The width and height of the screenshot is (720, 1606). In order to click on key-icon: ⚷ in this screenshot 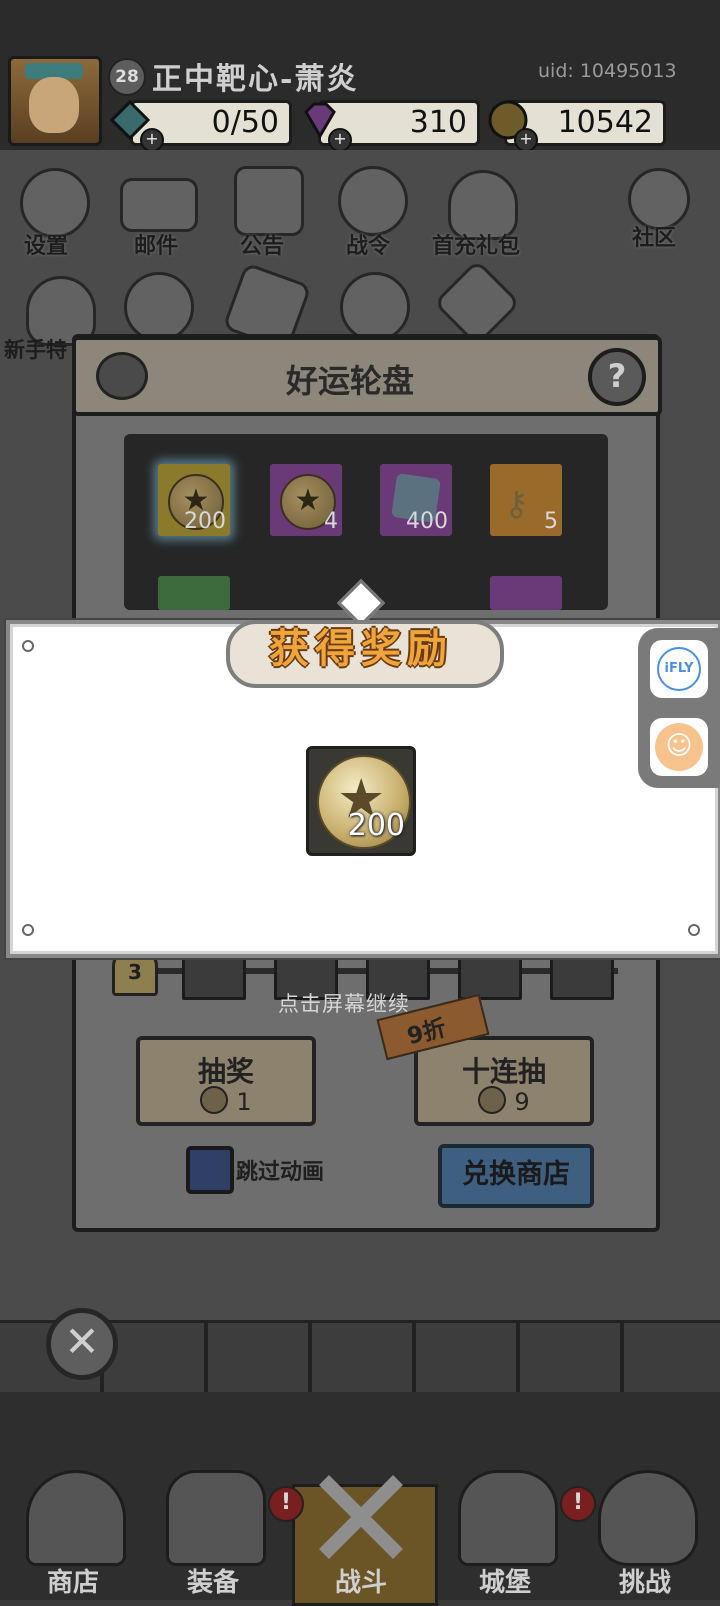, I will do `click(516, 504)`.